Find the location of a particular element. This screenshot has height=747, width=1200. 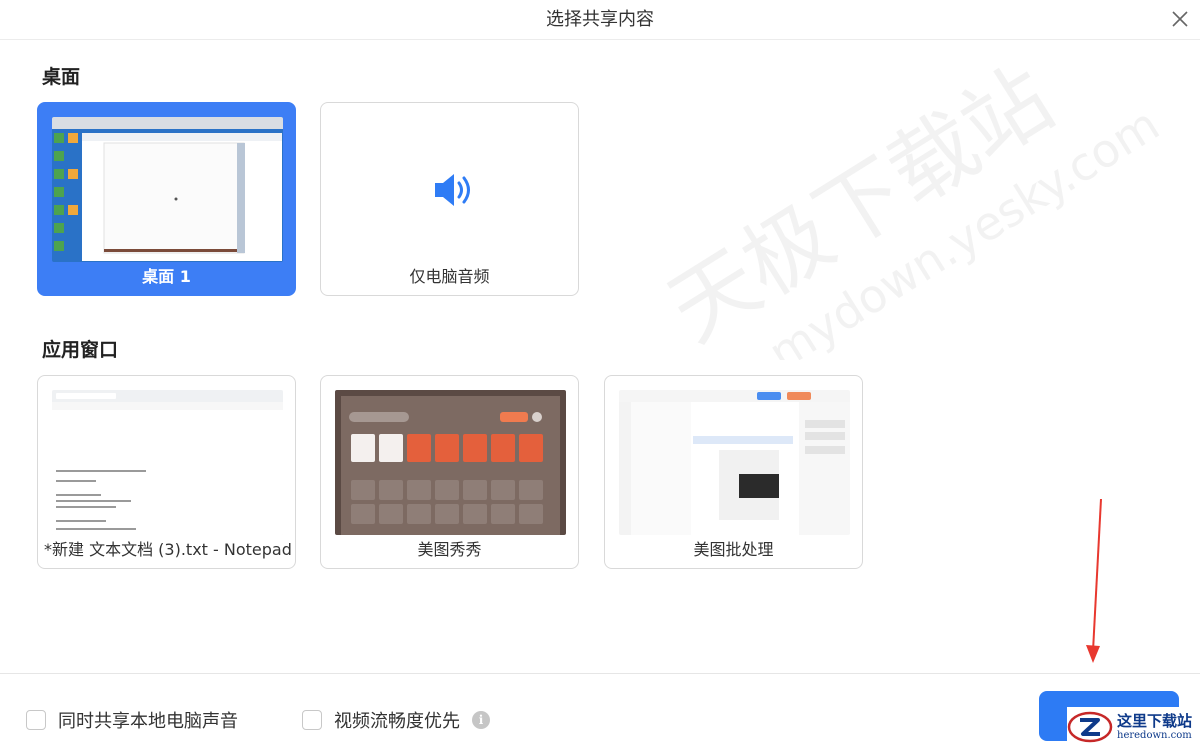

speaker-icon is located at coordinates (452, 190).